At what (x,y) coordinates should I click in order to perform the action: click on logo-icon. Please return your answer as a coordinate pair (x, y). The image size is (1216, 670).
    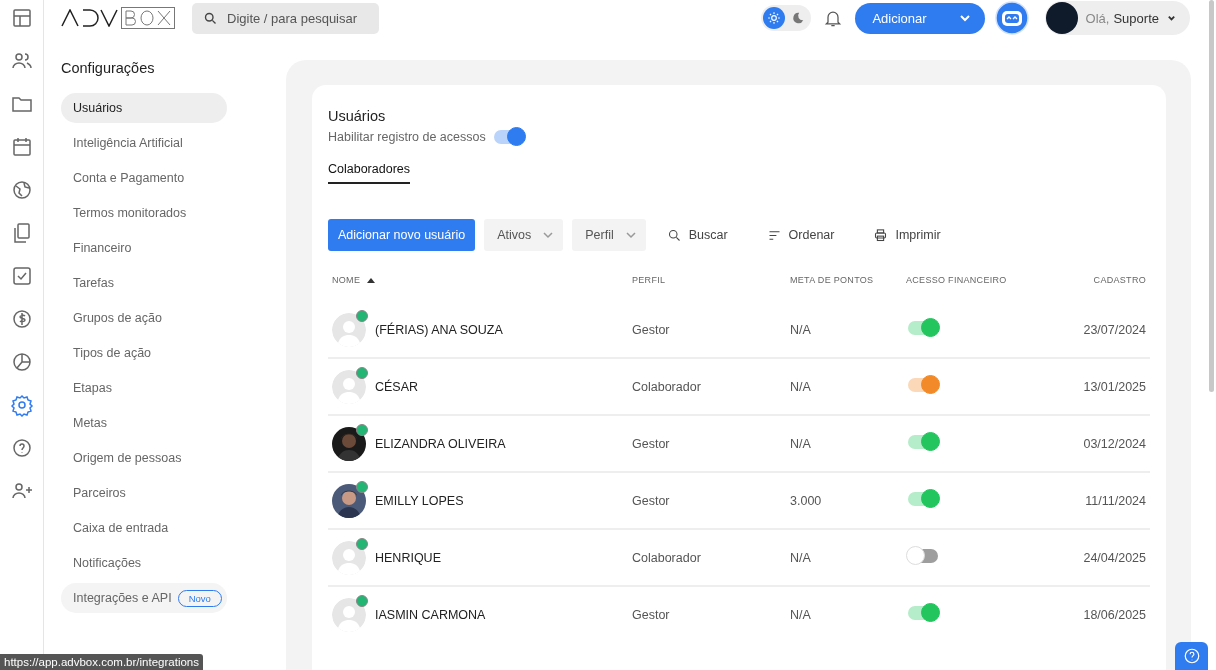
    Looking at the image, I should click on (118, 18).